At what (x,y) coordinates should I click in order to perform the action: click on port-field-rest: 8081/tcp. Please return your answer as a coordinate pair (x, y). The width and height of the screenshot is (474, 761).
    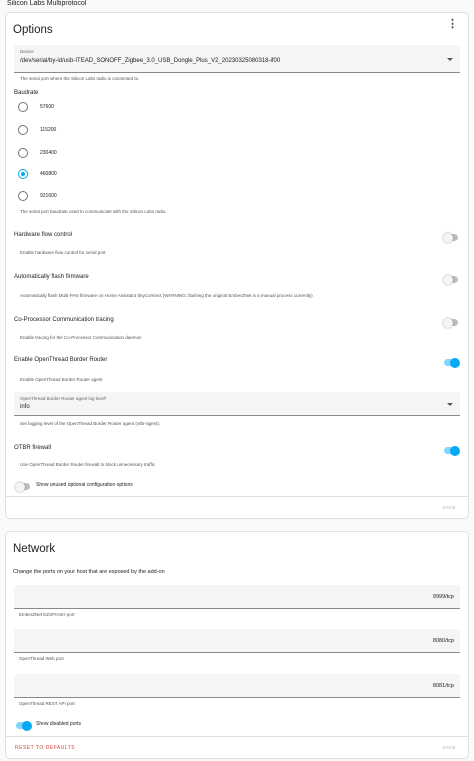
    Looking at the image, I should click on (237, 686).